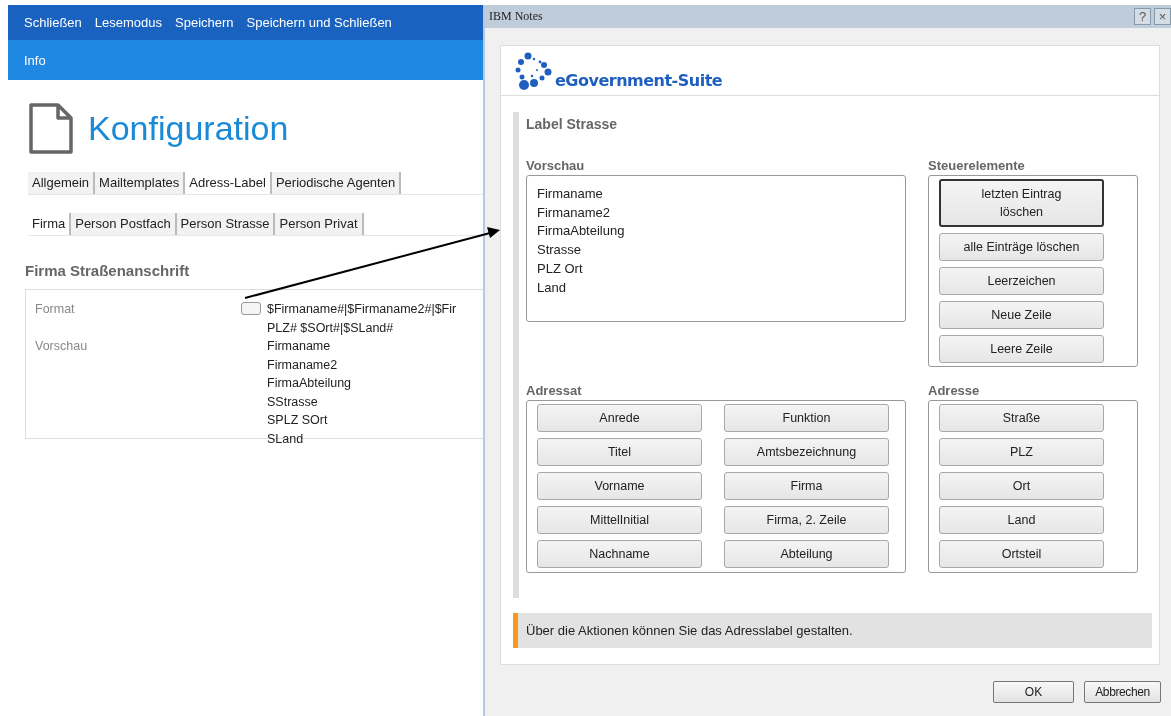  Describe the element at coordinates (574, 212) in the screenshot. I see `preview-line: Firmaname2` at that location.